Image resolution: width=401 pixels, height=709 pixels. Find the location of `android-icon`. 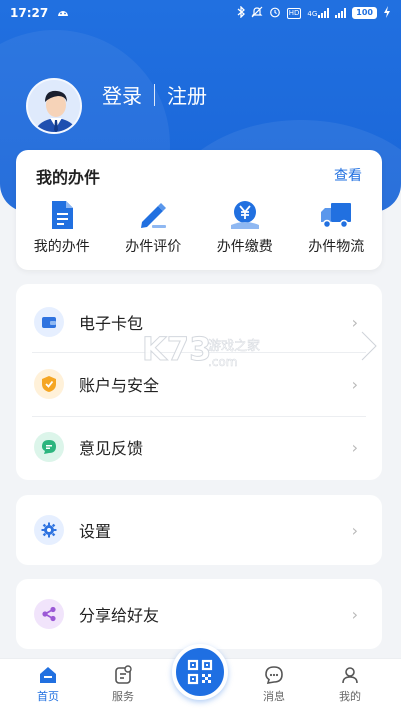

android-icon is located at coordinates (63, 13).